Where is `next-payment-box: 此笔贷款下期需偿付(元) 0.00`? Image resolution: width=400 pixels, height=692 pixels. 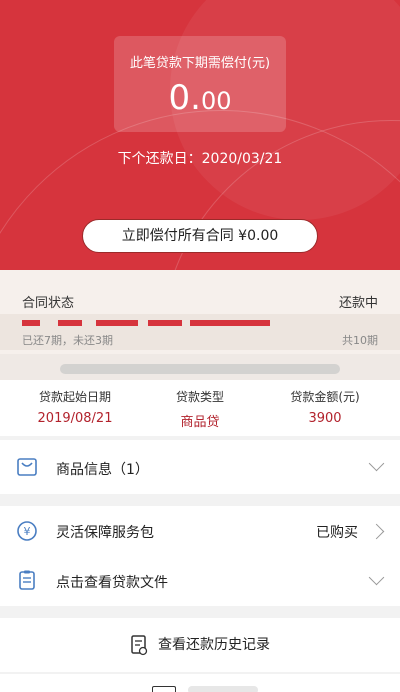 next-payment-box: 此笔贷款下期需偿付(元) 0.00 is located at coordinates (200, 84).